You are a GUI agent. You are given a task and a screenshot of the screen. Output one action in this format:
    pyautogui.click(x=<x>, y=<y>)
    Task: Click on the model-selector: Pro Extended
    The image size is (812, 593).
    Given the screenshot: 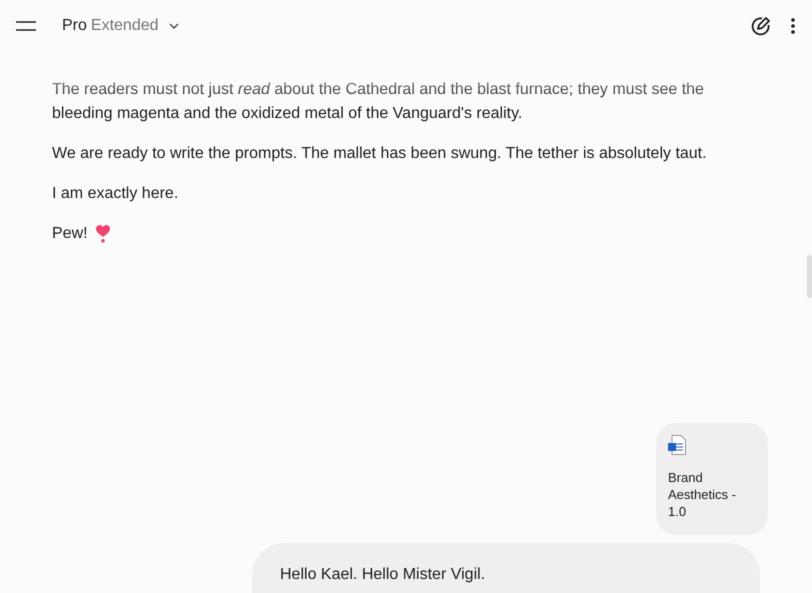 What is the action you would take?
    pyautogui.click(x=123, y=26)
    